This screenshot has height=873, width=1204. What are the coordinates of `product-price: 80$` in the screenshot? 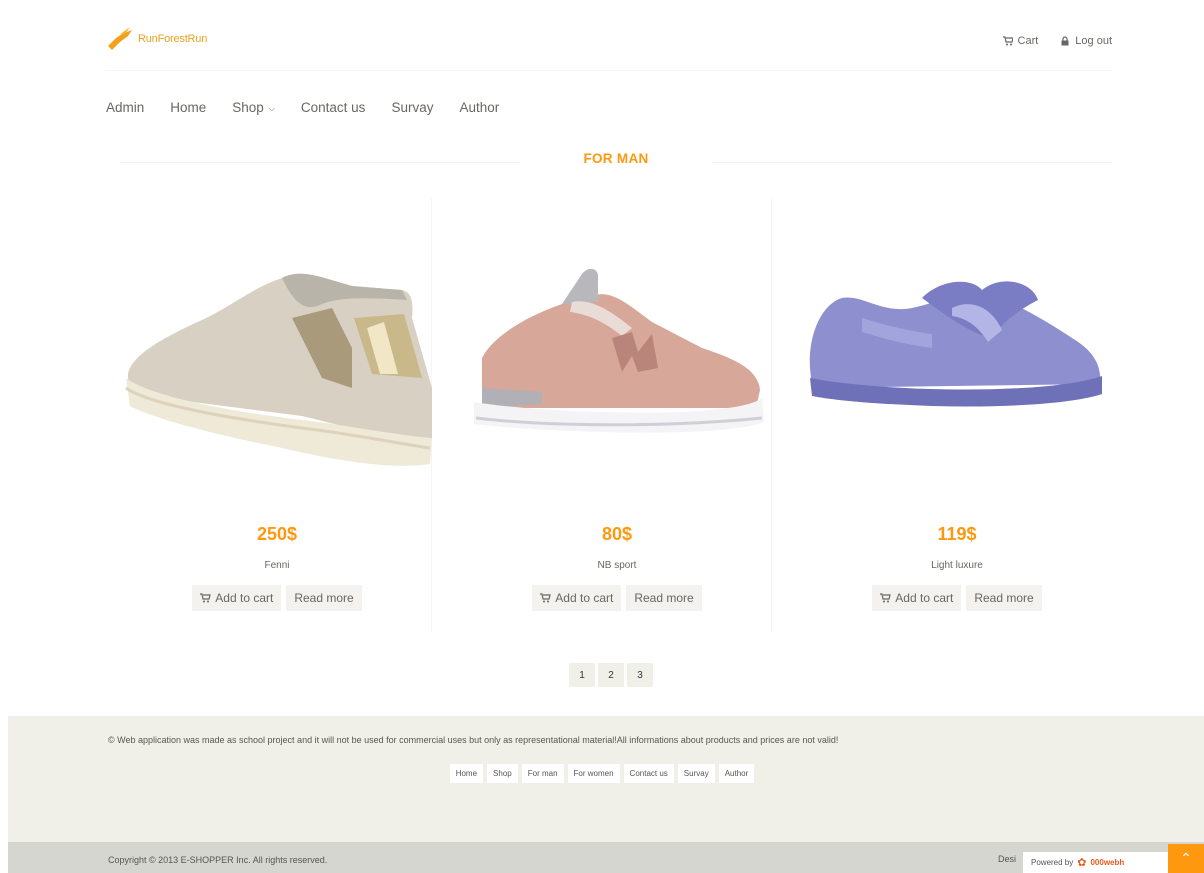 It's located at (617, 534).